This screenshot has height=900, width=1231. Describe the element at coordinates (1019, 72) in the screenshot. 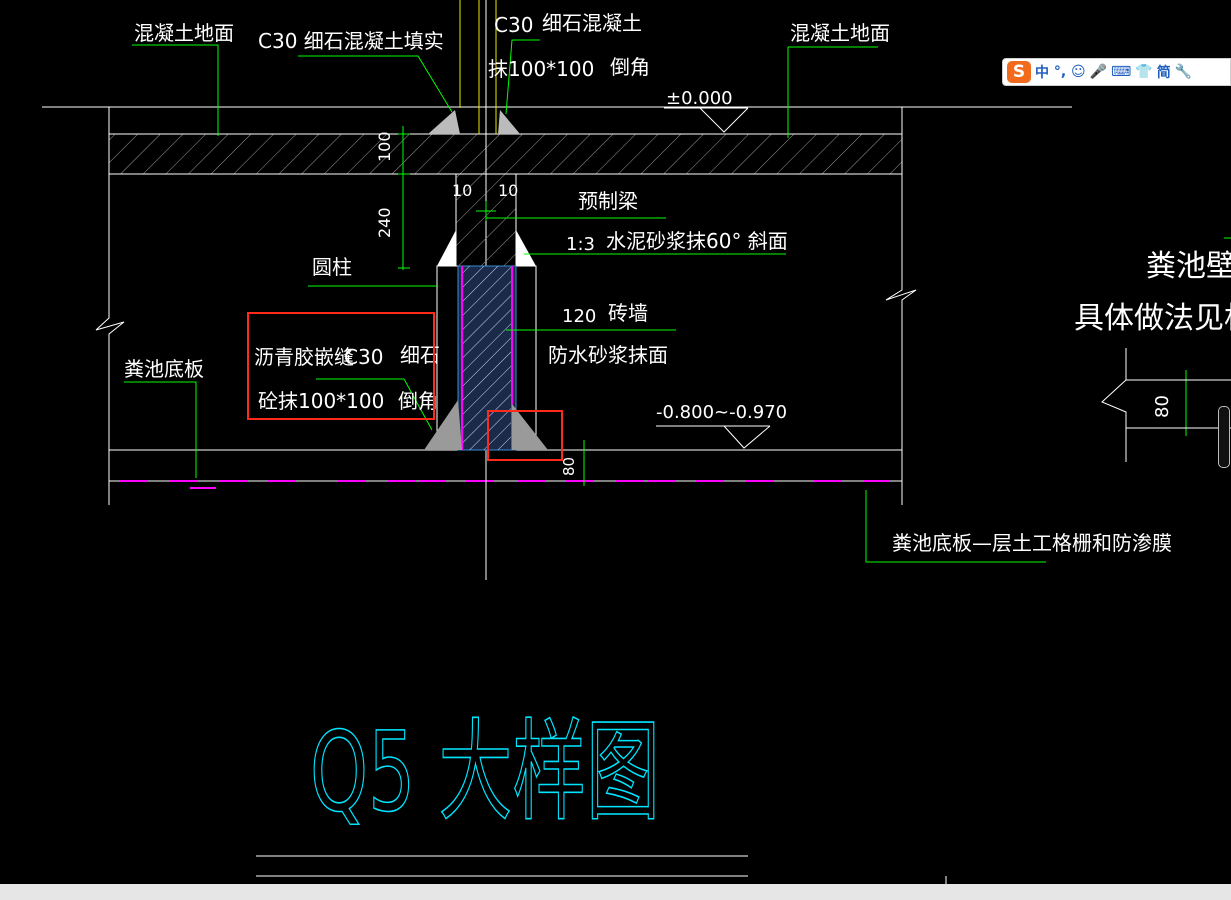

I see `sogou-logo-icon: S` at that location.